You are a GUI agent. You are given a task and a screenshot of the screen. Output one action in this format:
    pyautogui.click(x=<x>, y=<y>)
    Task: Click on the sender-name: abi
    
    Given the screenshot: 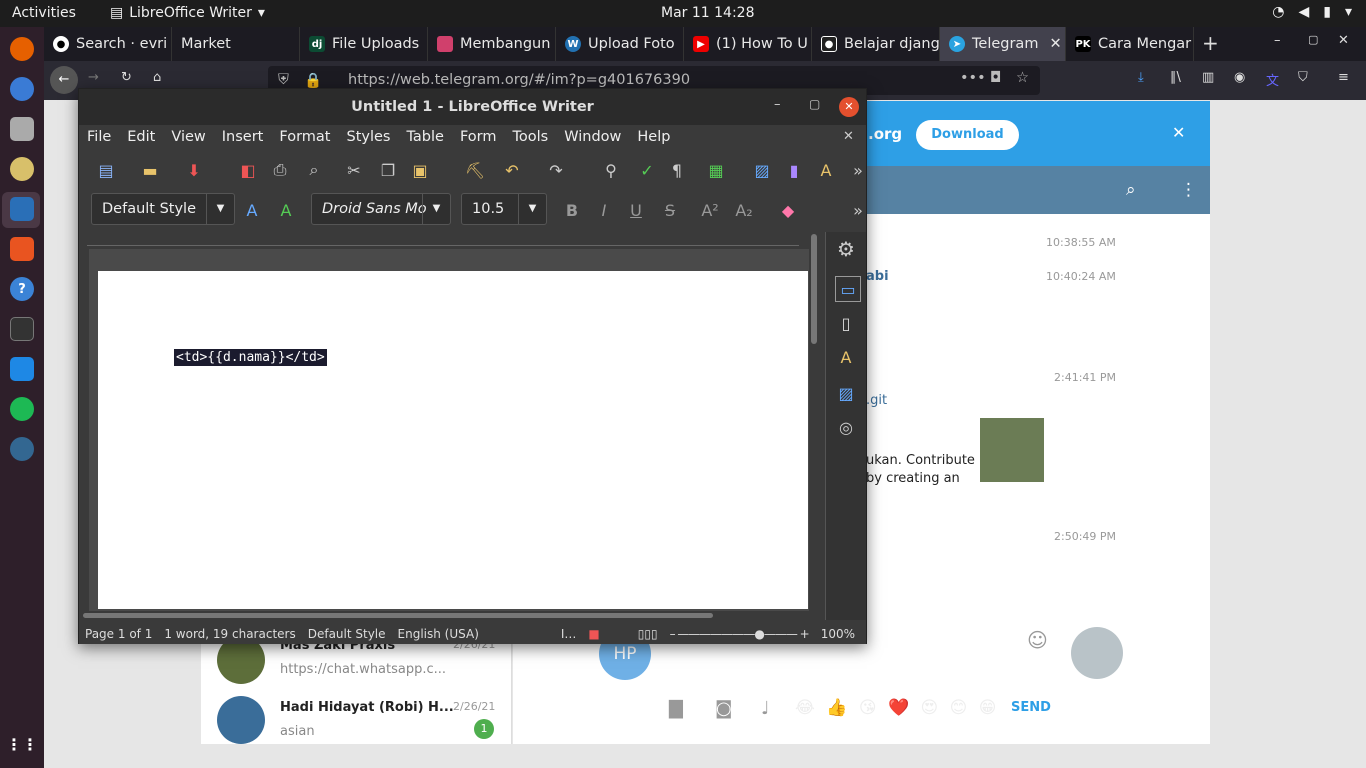 What is the action you would take?
    pyautogui.click(x=877, y=276)
    